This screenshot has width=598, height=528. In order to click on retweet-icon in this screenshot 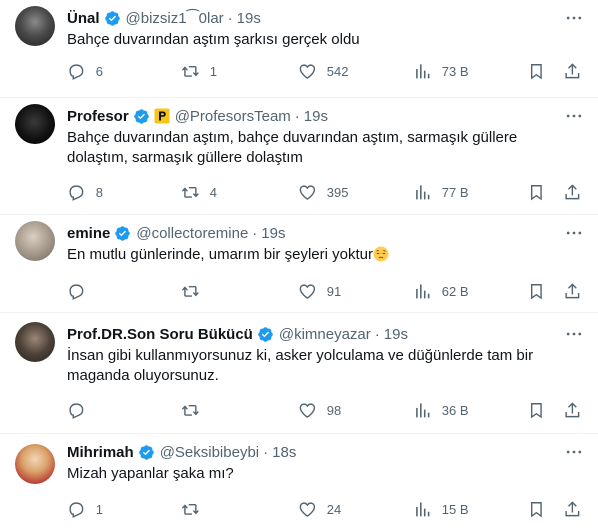, I will do `click(190, 71)`.